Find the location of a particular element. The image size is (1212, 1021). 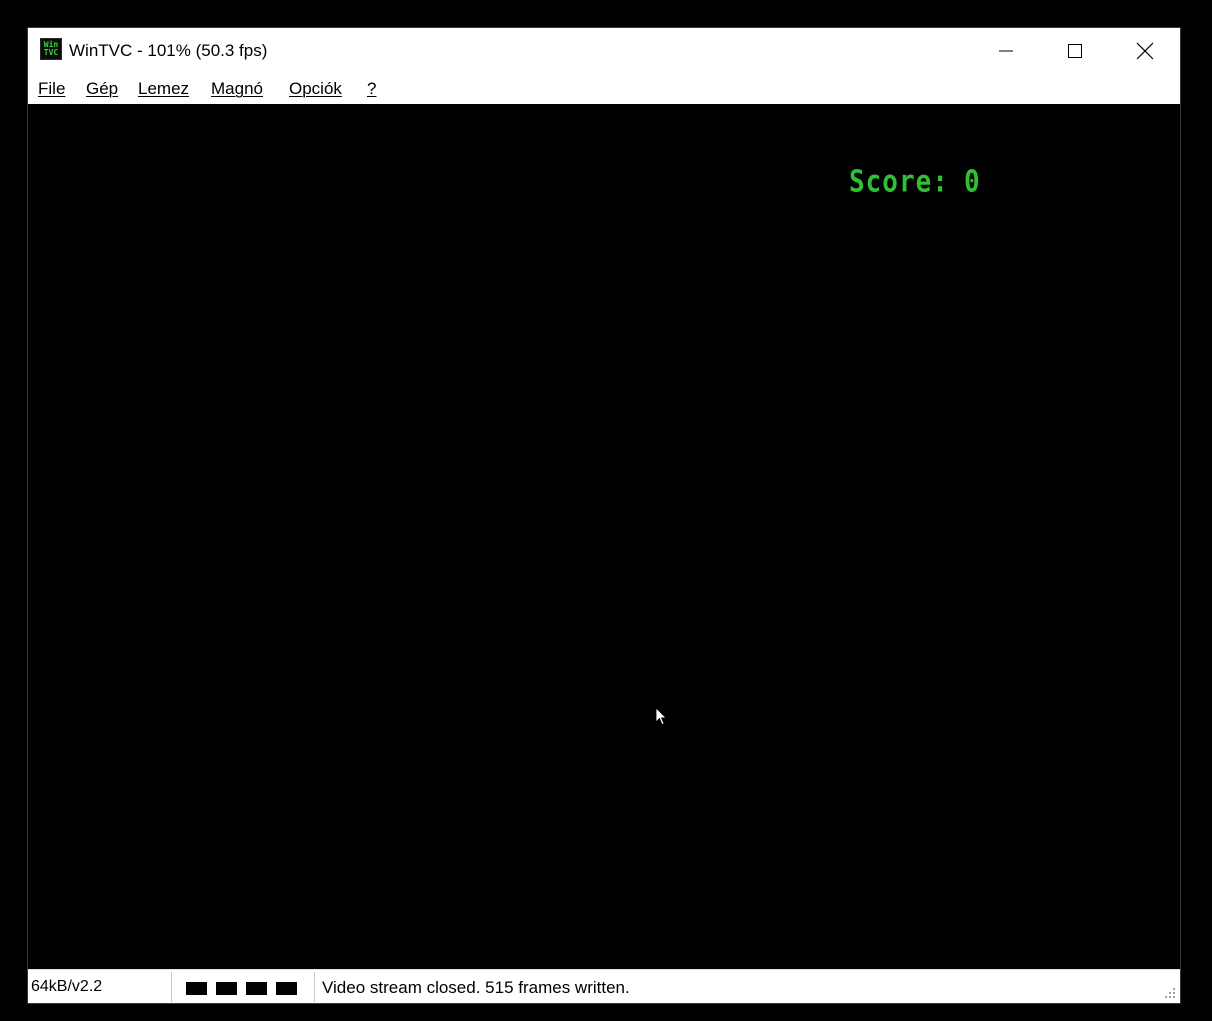

close-button is located at coordinates (1145, 51).